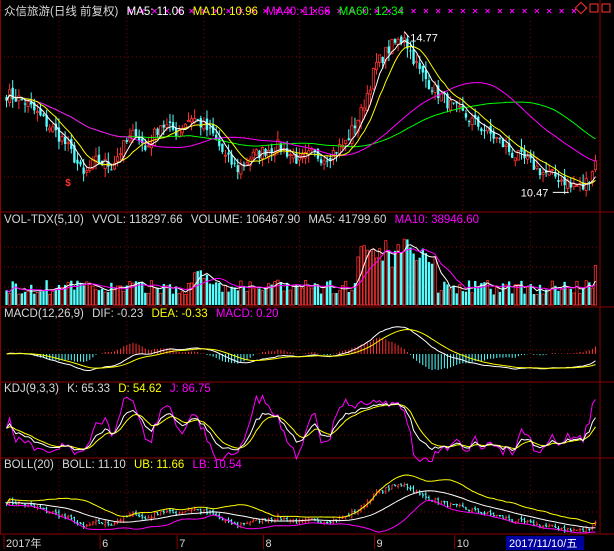  Describe the element at coordinates (424, 39) in the screenshot. I see `high-price-label: 14.77` at that location.